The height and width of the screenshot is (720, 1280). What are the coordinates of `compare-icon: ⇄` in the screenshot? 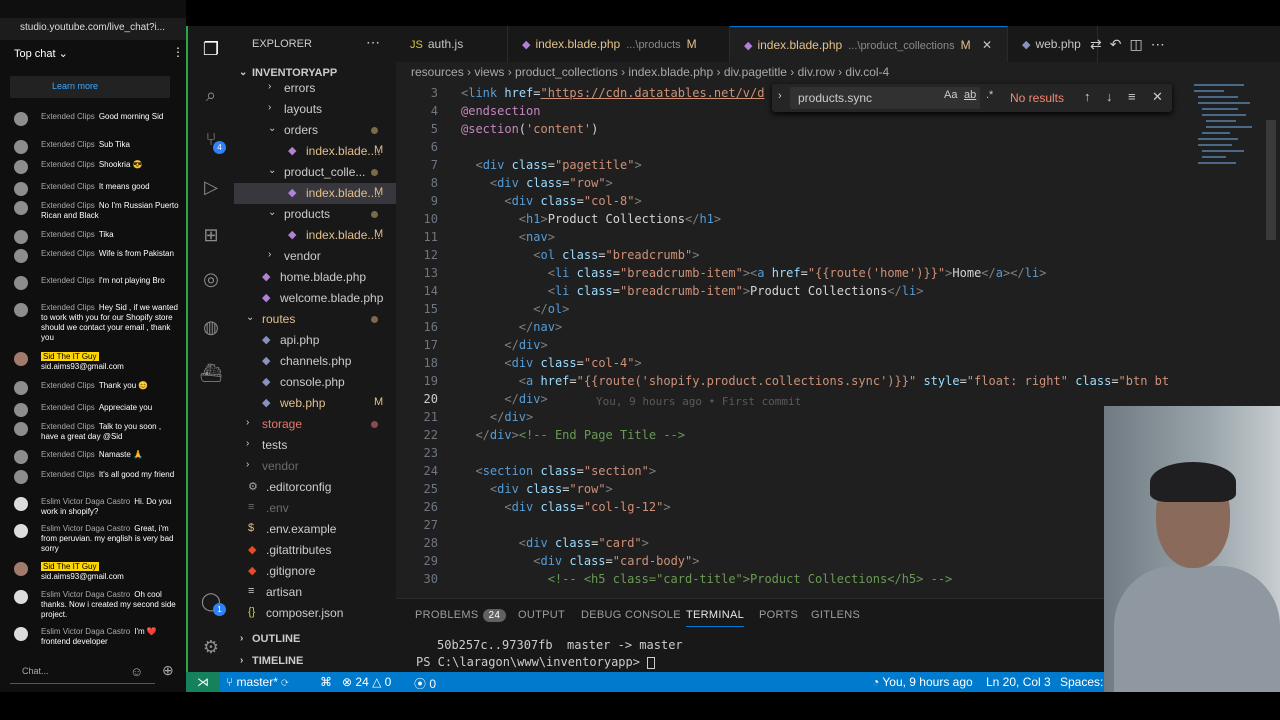 It's located at (1100, 44).